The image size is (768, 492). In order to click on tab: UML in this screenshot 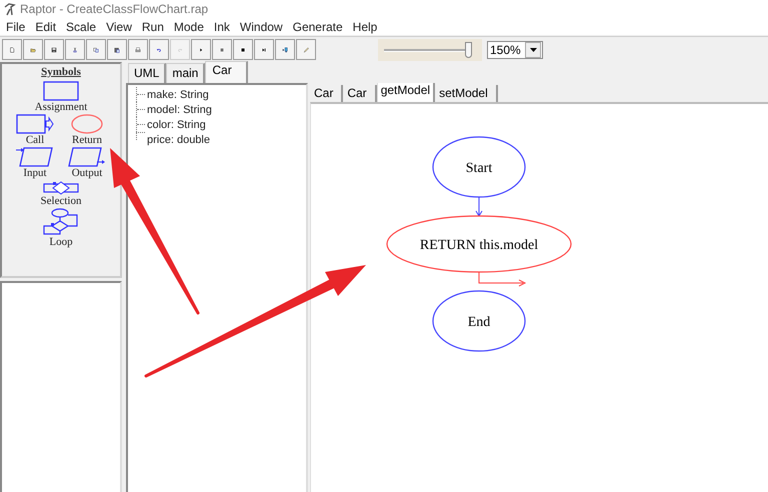, I will do `click(147, 73)`.